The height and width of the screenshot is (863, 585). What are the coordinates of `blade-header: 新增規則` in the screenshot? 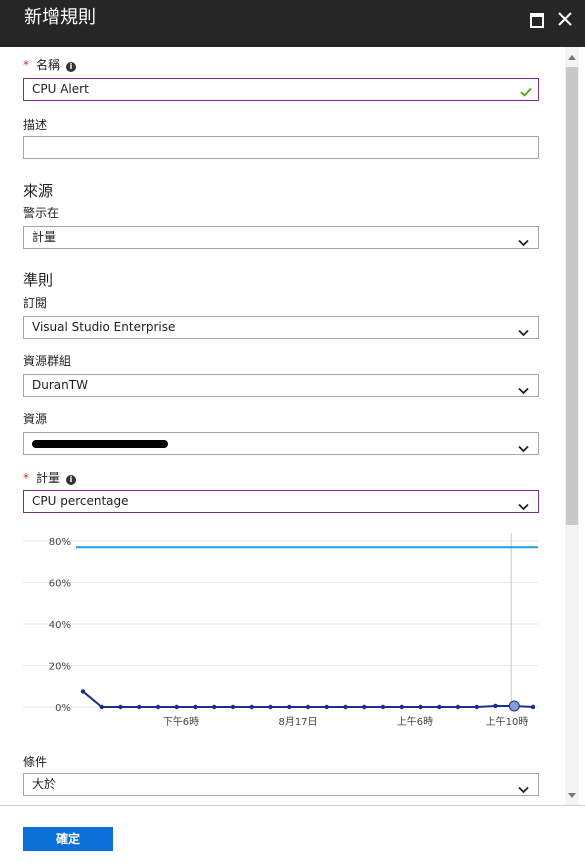 It's located at (292, 23).